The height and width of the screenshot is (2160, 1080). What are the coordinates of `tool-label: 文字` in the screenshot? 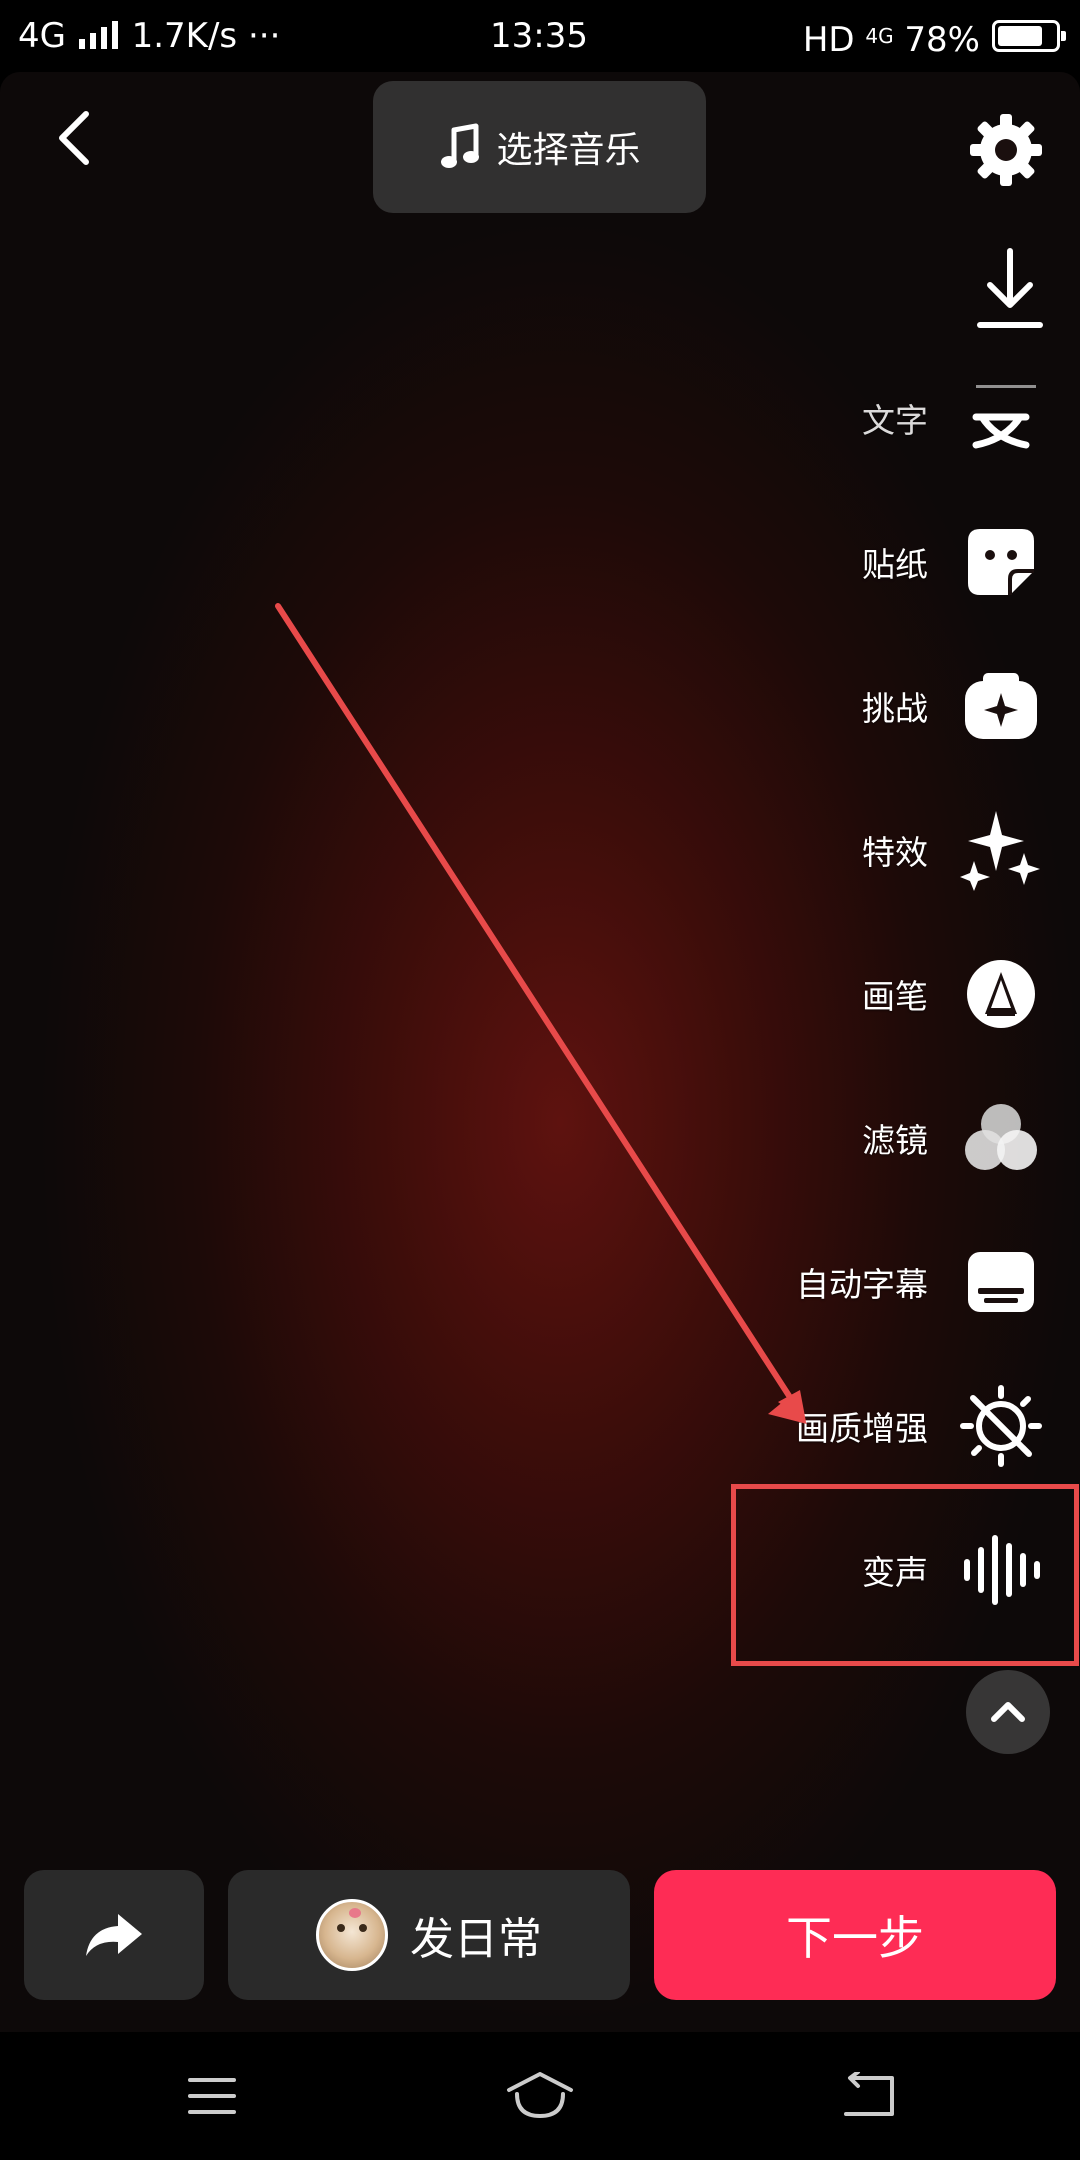 It's located at (895, 420).